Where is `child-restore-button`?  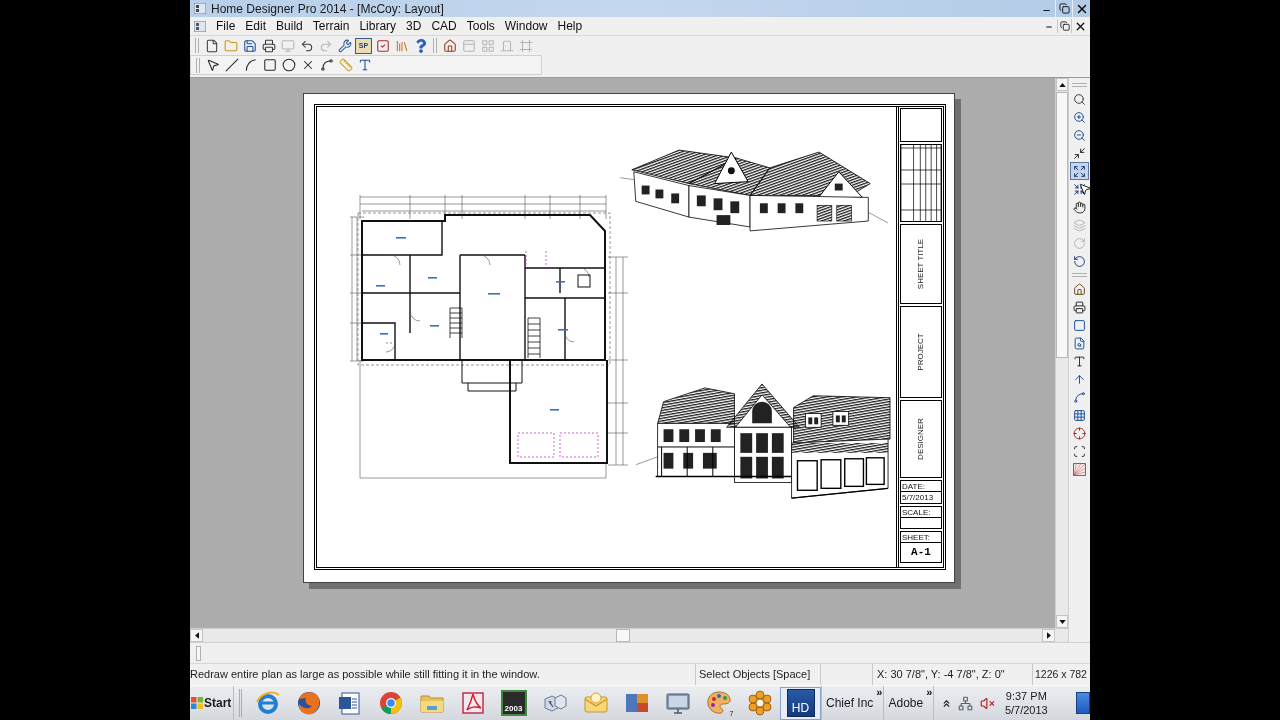
child-restore-button is located at coordinates (1064, 26).